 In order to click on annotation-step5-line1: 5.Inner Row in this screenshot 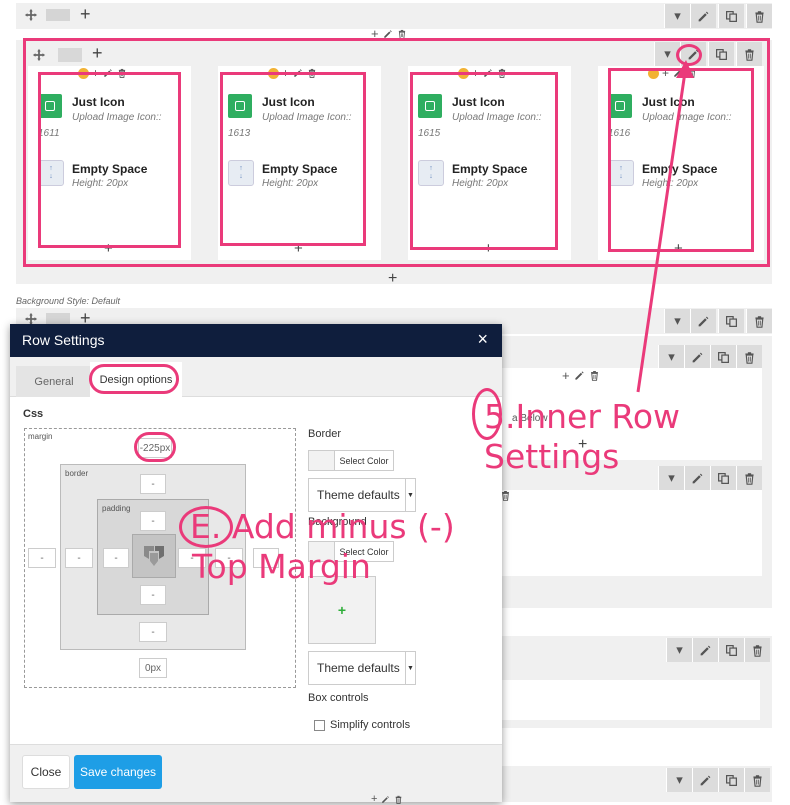, I will do `click(582, 416)`.